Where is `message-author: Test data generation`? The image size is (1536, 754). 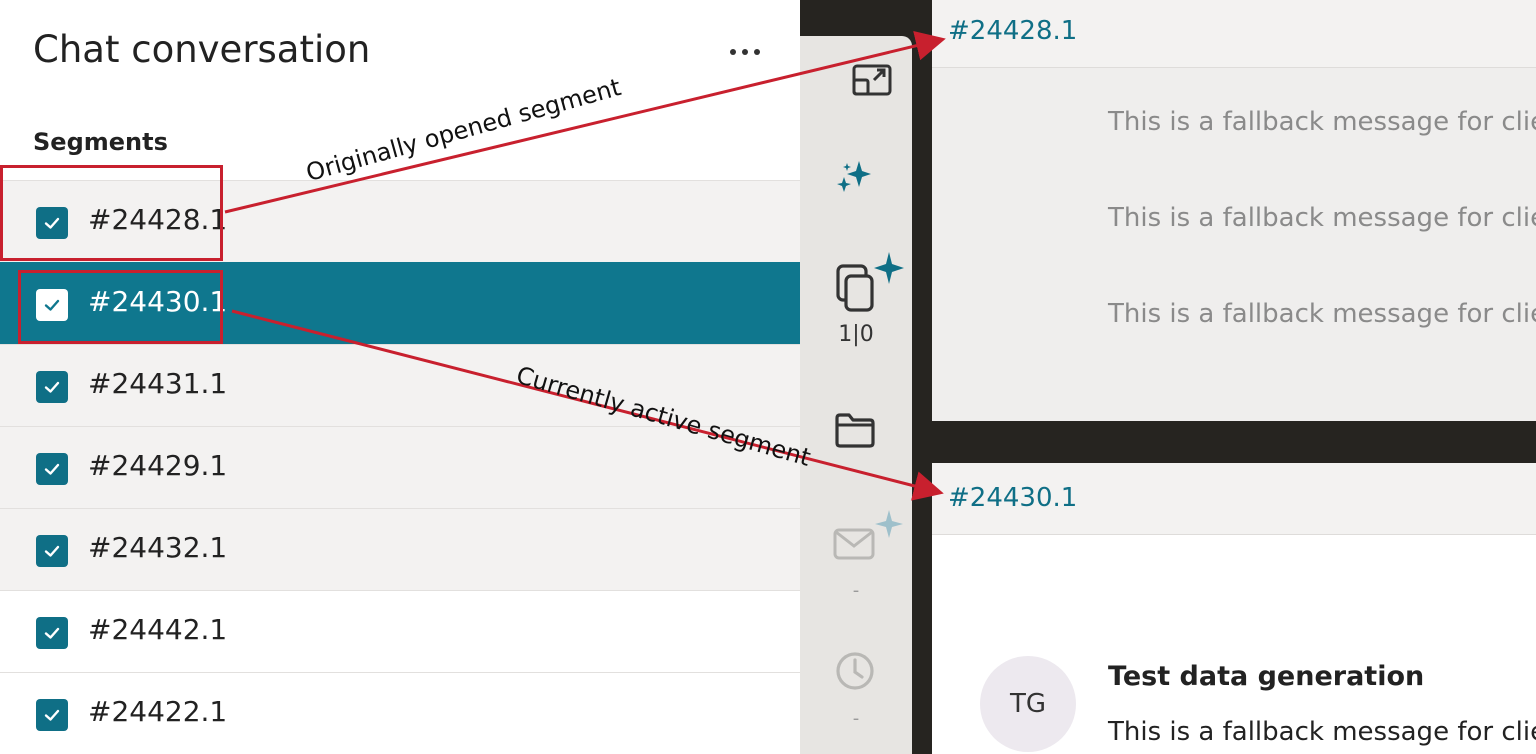 message-author: Test data generation is located at coordinates (1266, 676).